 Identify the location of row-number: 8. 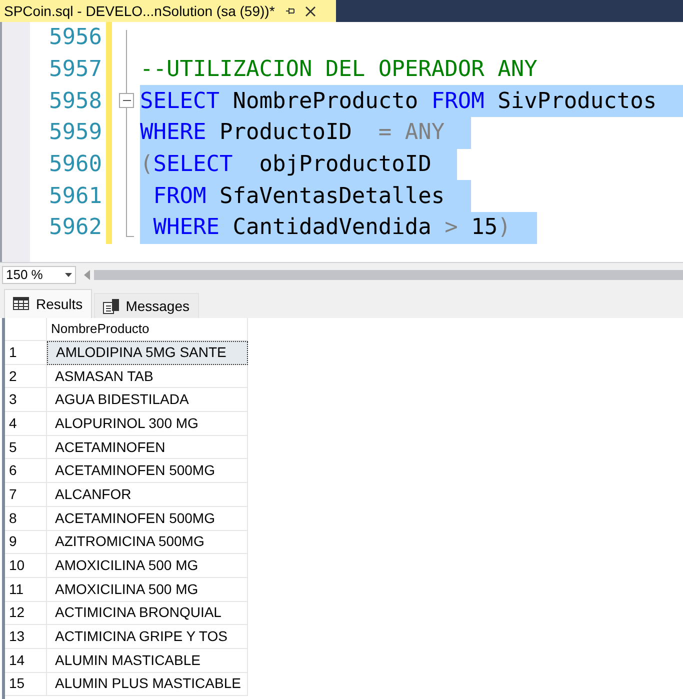
(26, 518).